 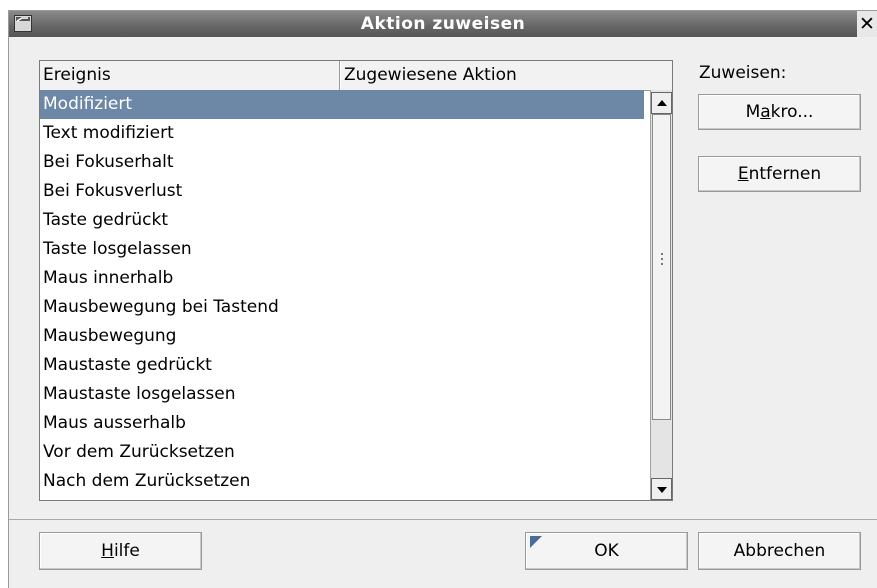 What do you see at coordinates (867, 24) in the screenshot?
I see `close-icon: ✕` at bounding box center [867, 24].